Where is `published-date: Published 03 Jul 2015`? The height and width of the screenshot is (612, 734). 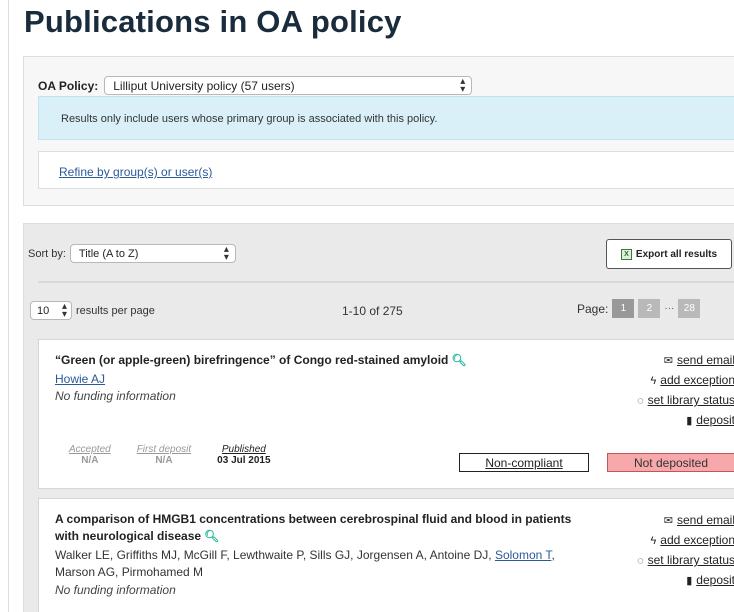
published-date: Published 03 Jul 2015 is located at coordinates (244, 455).